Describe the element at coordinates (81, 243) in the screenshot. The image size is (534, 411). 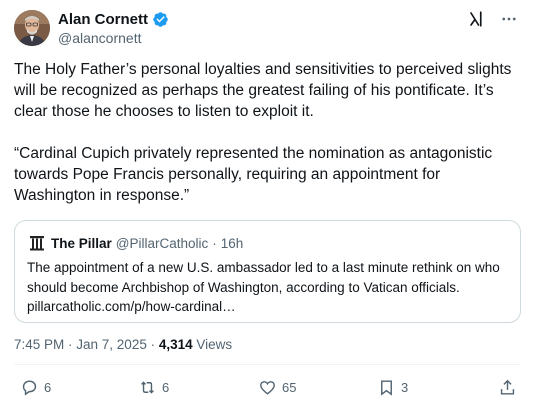
I see `quoted-display-name: The Pillar` at that location.